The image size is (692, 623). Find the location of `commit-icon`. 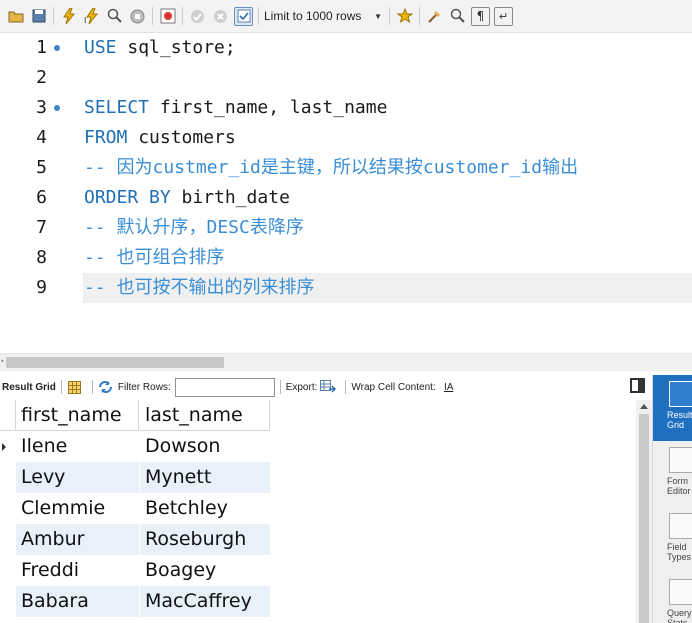

commit-icon is located at coordinates (197, 16).